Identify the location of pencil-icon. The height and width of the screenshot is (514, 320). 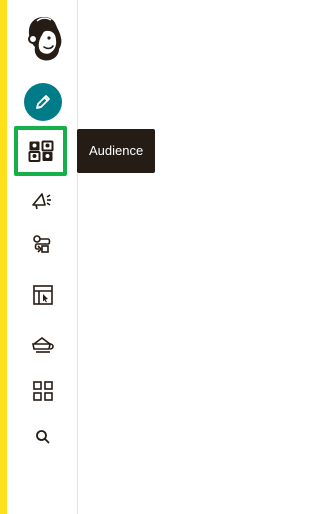
(43, 102).